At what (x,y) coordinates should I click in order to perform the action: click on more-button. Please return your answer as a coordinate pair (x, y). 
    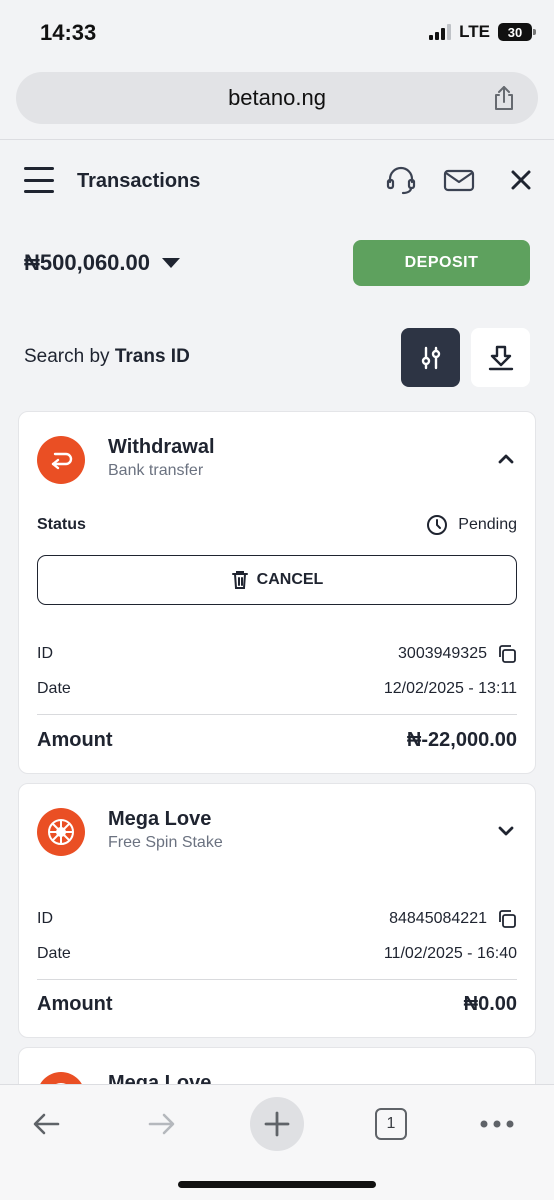
    Looking at the image, I should click on (497, 1124).